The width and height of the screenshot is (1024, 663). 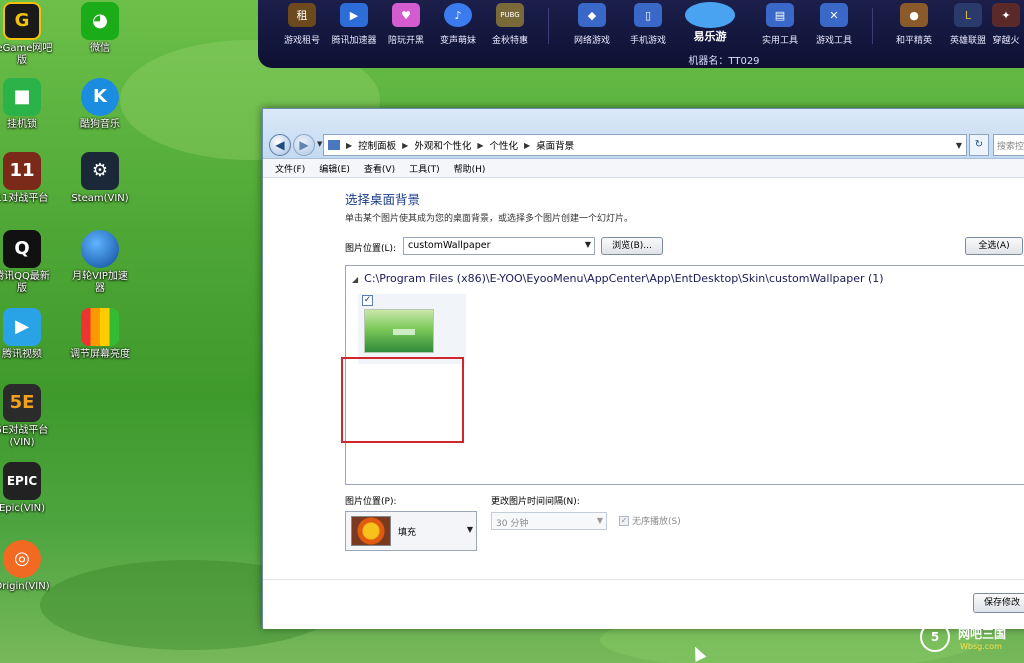 What do you see at coordinates (100, 48) in the screenshot?
I see `desktop-icon-label: 微信` at bounding box center [100, 48].